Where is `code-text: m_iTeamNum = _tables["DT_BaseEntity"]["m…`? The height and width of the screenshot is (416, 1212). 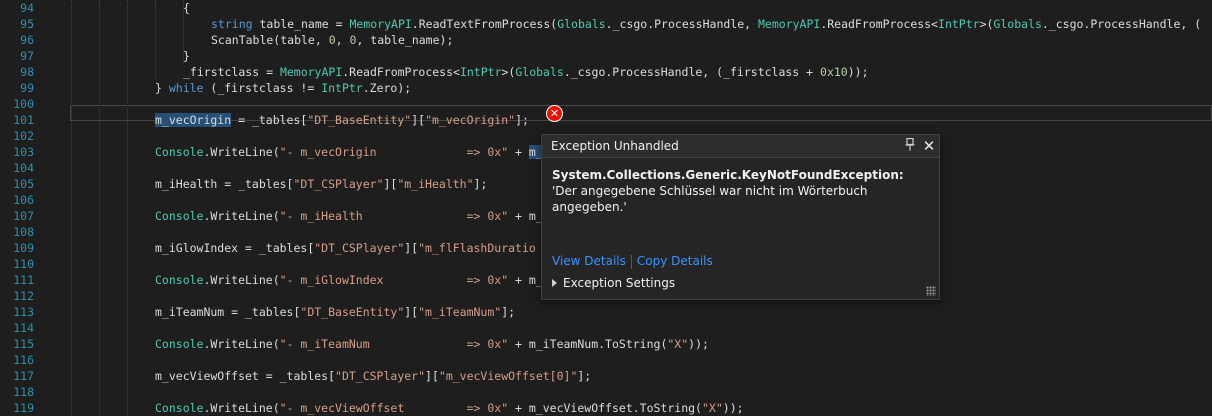 code-text: m_iTeamNum = _tables["DT_BaseEntity"]["m… is located at coordinates (335, 312).